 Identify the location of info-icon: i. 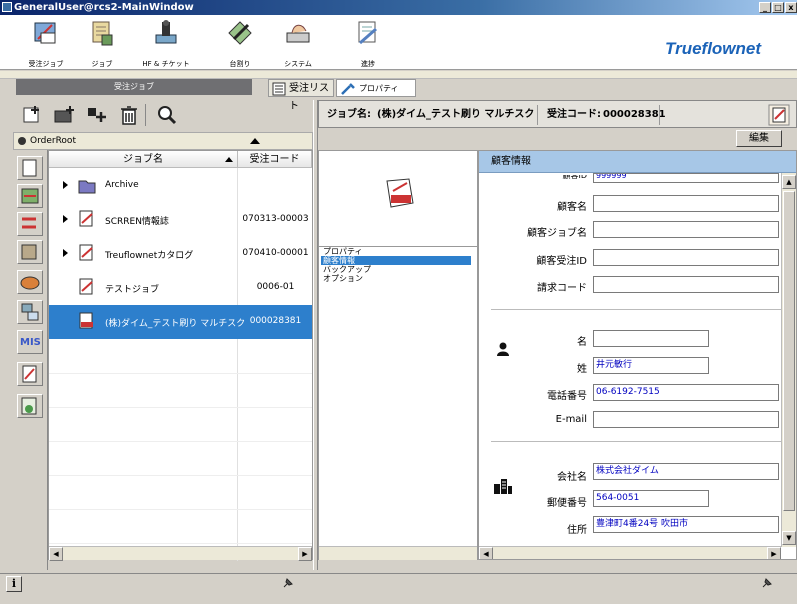
(14, 584).